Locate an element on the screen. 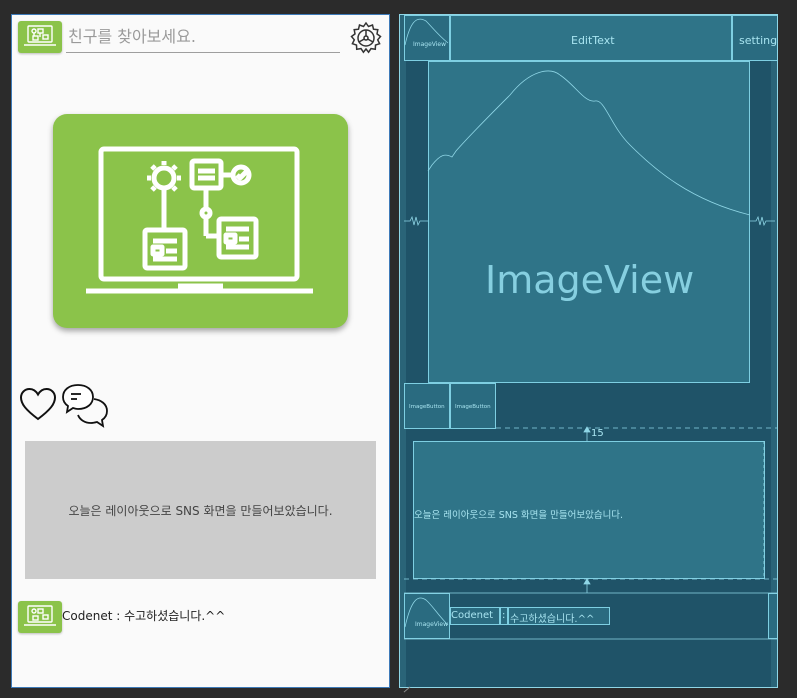  post-text: 오늘은 레이아웃으로 SNS 화면을 만들어보았습니다. is located at coordinates (200, 510).